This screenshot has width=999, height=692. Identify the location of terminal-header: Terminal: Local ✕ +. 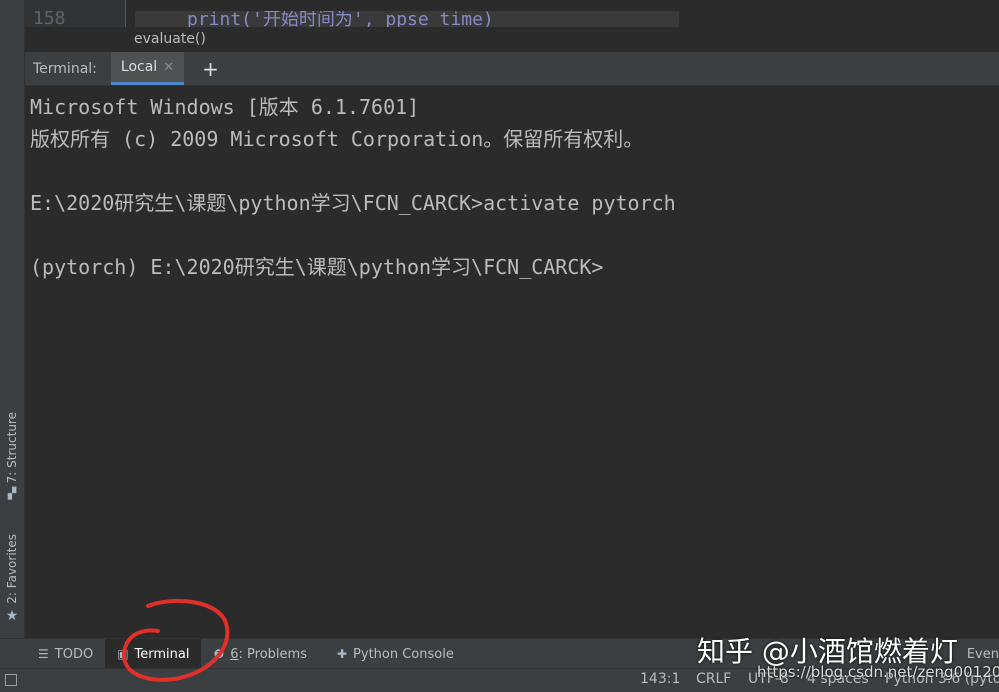
(512, 69).